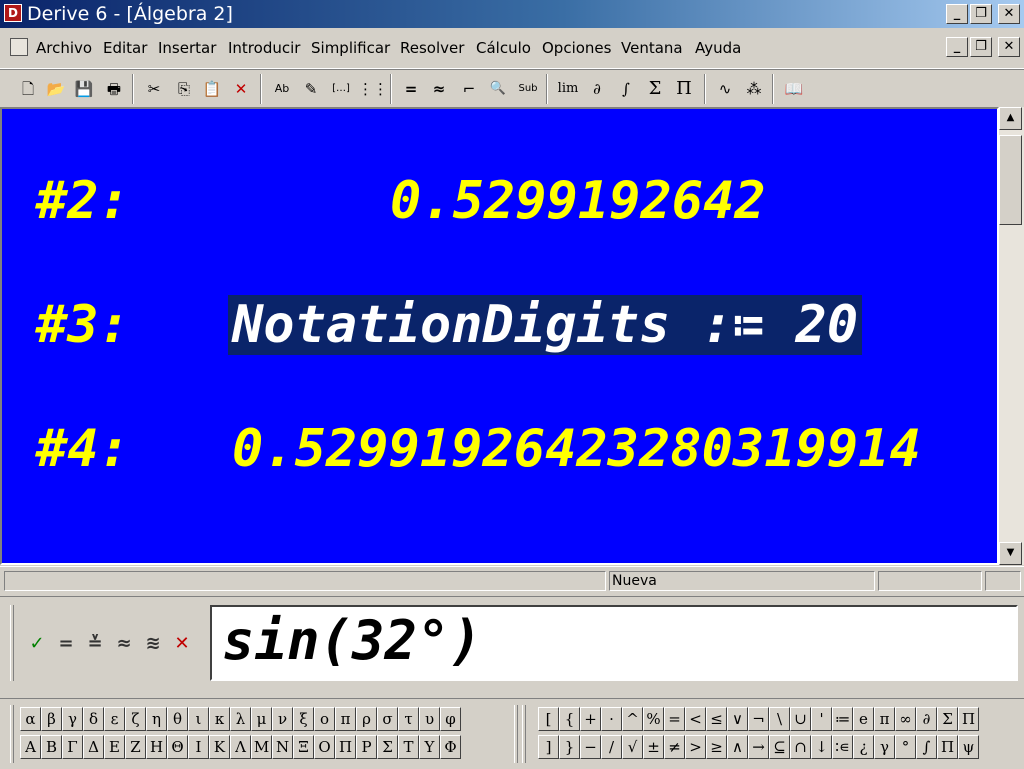 Image resolution: width=1024 pixels, height=769 pixels. Describe the element at coordinates (578, 201) in the screenshot. I see `expression-2: 0.5299192642` at that location.